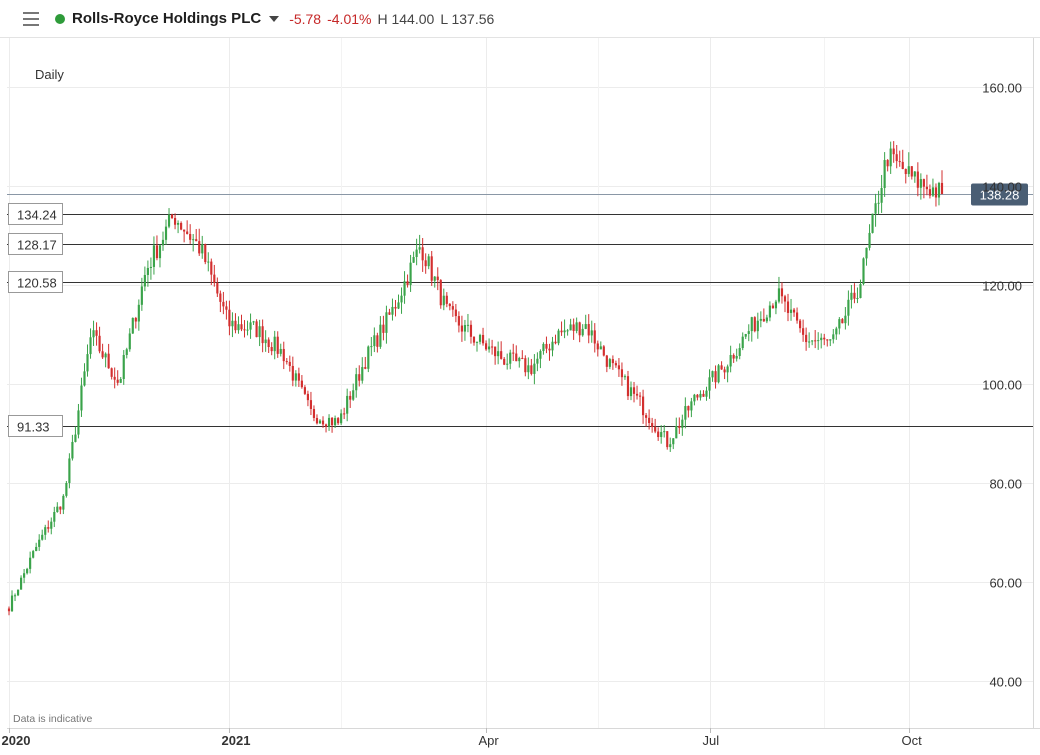 This screenshot has height=755, width=1040. I want to click on level-label: 120.58, so click(37, 283).